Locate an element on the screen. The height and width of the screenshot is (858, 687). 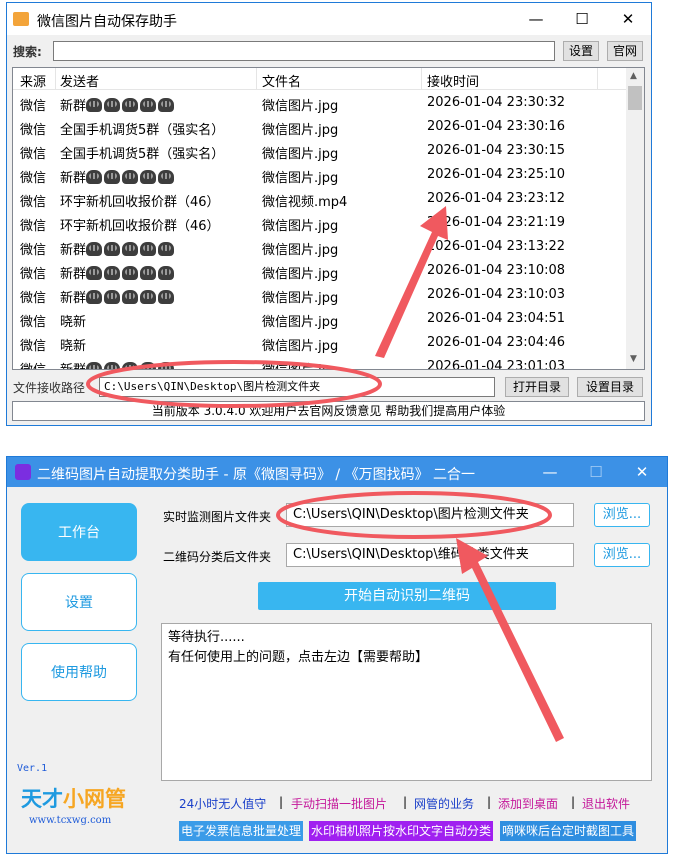
header-sender: 发送者 is located at coordinates (79, 80).